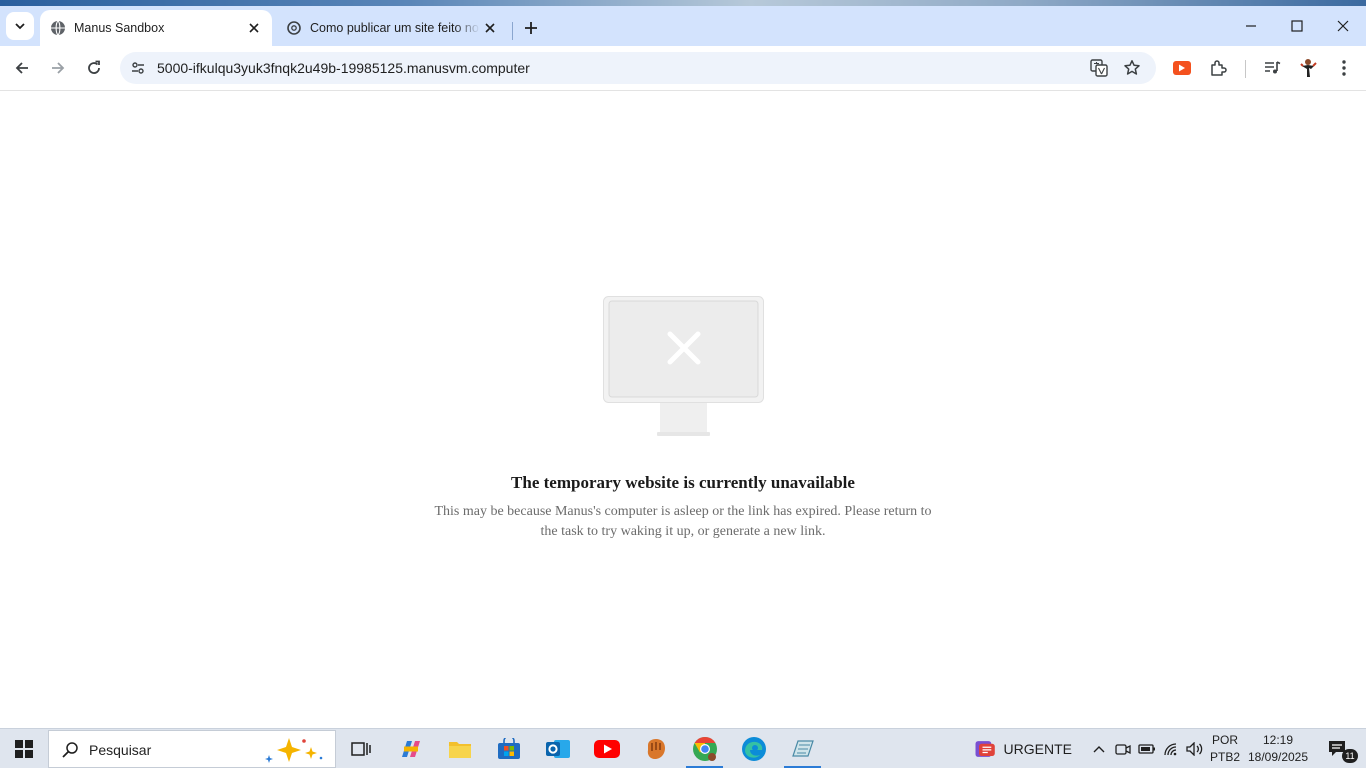  I want to click on battery-icon, so click(1146, 749).